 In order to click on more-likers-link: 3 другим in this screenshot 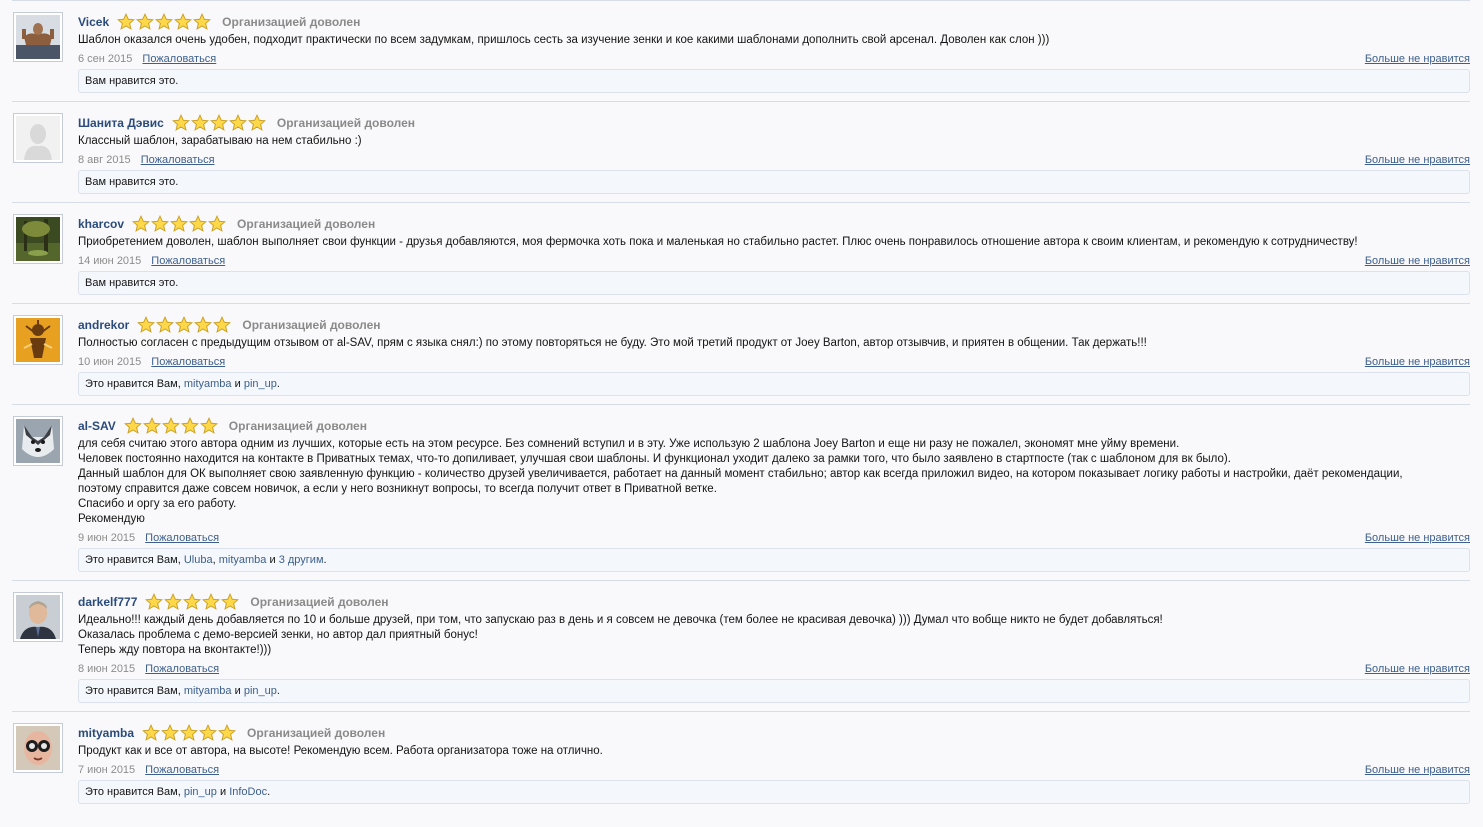, I will do `click(301, 560)`.